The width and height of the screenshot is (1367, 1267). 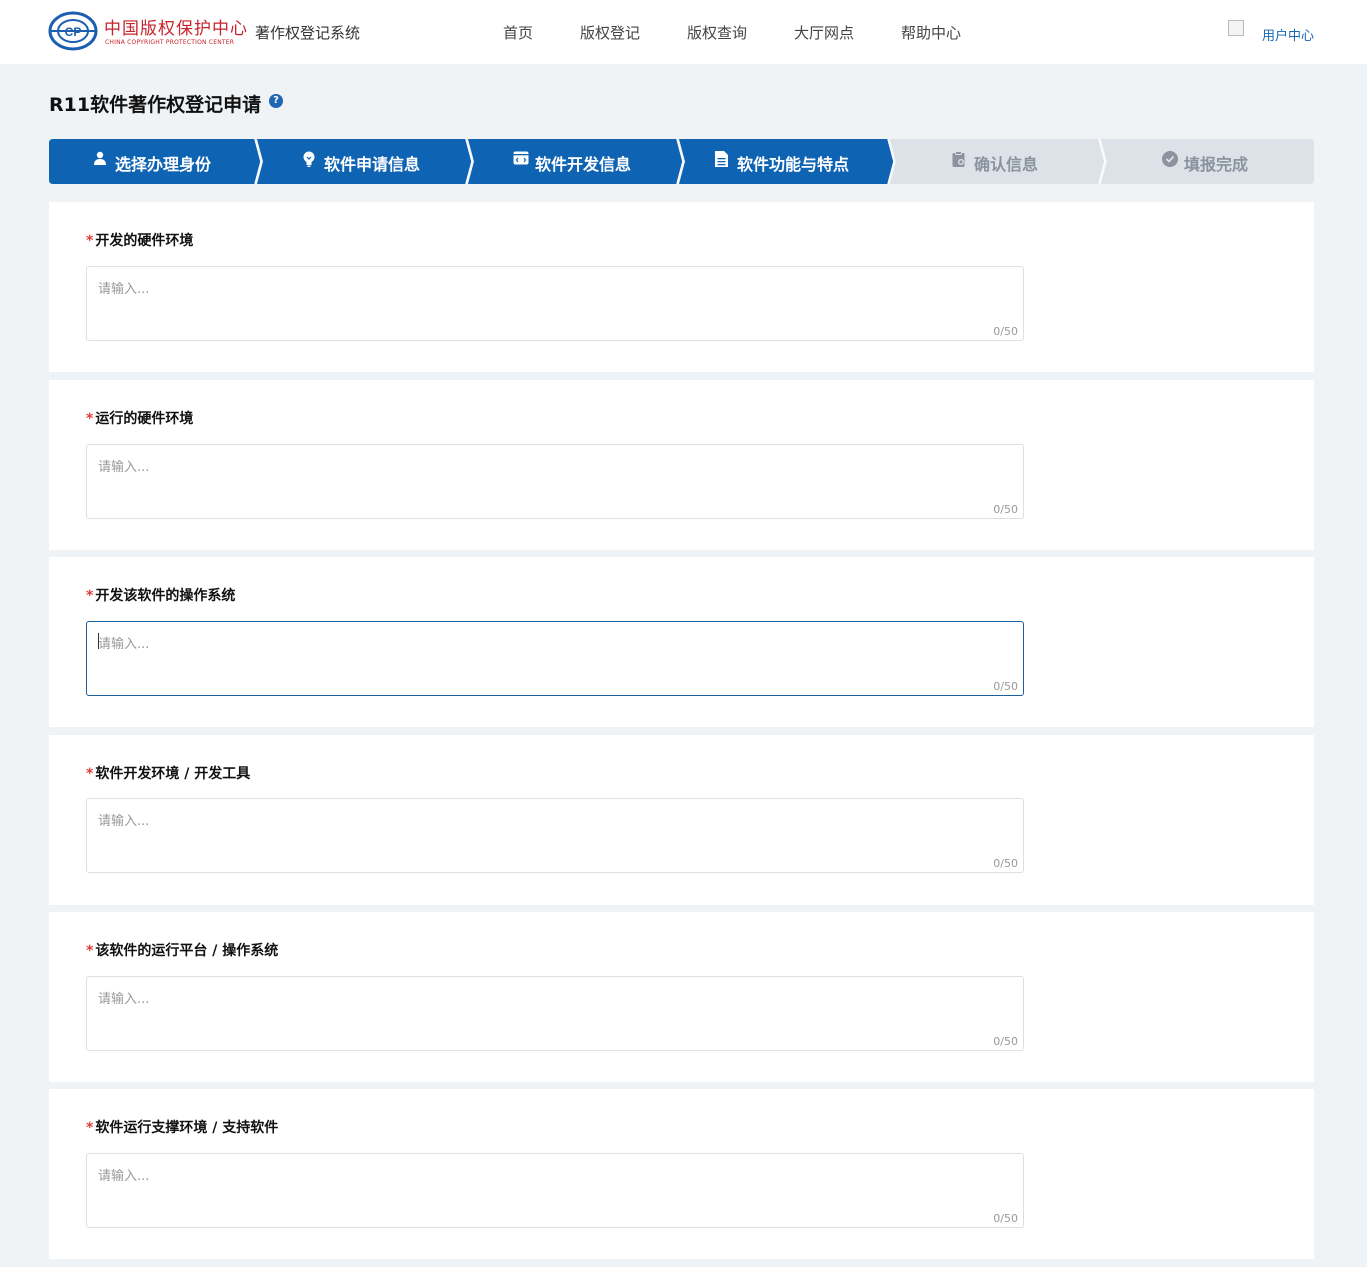 I want to click on step-software-application-info: 软件申请信息, so click(x=361, y=163).